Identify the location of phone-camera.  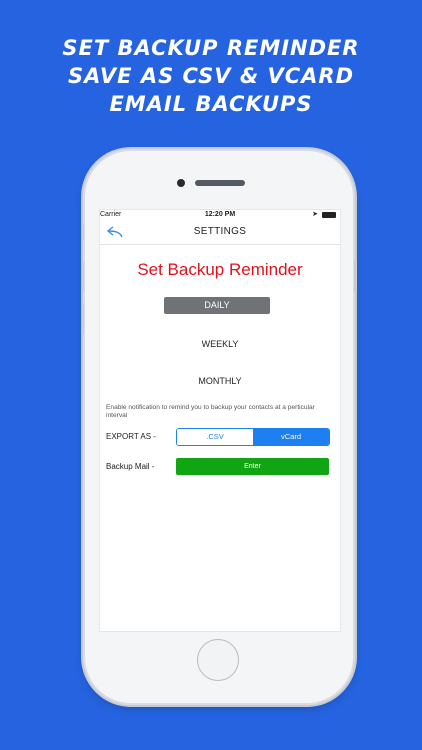
(181, 183).